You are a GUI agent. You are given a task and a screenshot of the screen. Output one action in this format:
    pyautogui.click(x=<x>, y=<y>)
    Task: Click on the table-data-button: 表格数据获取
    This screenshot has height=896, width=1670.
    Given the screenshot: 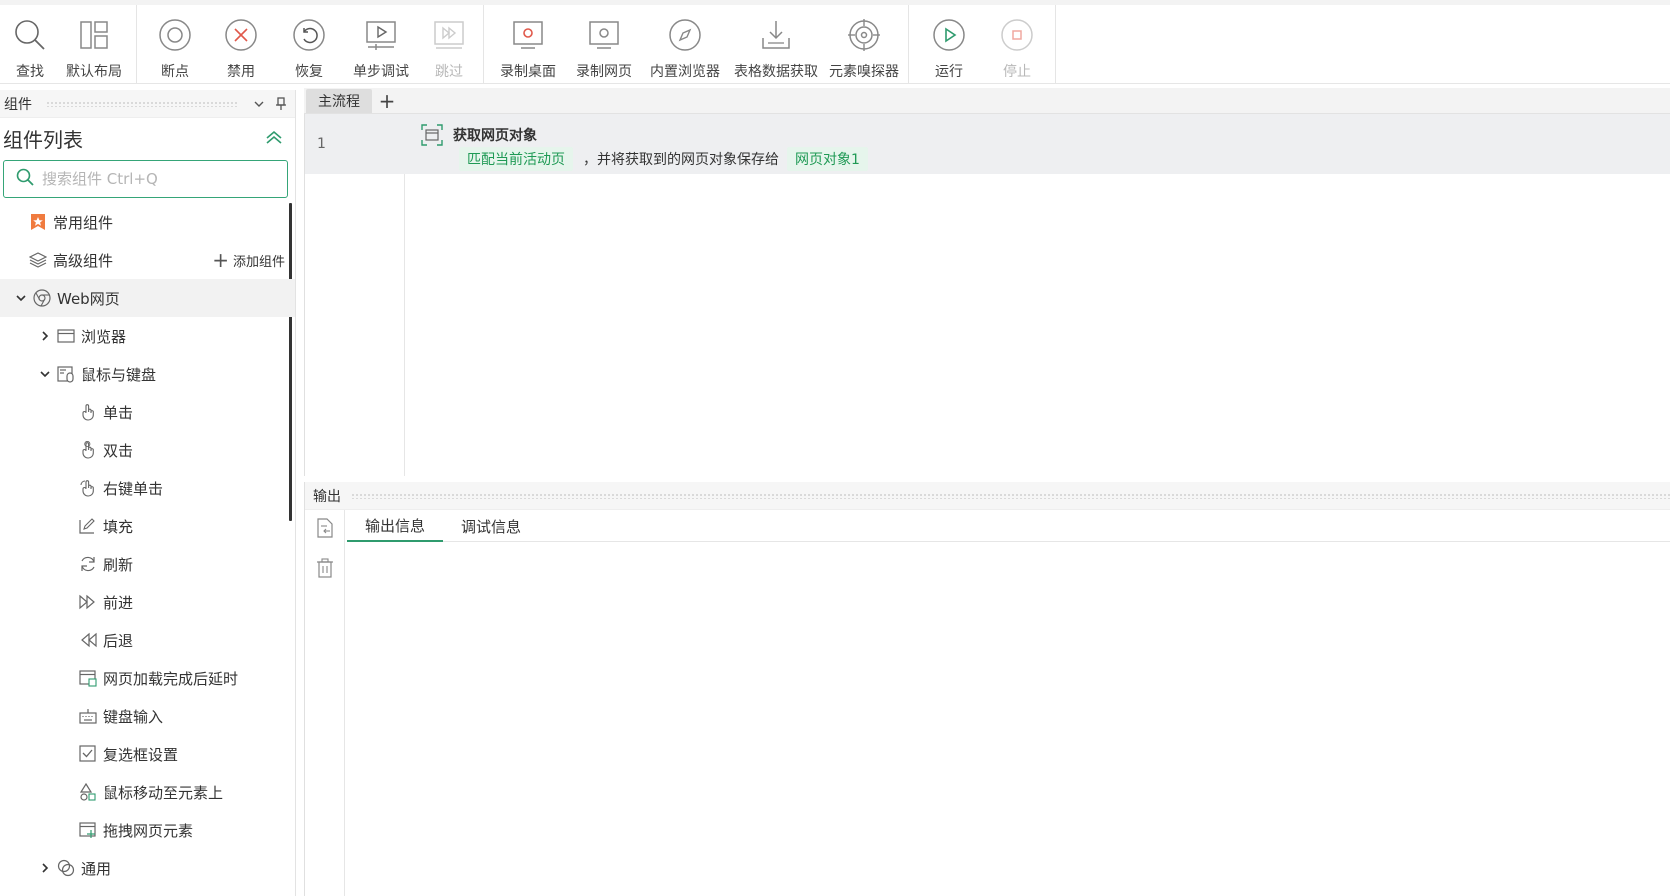 What is the action you would take?
    pyautogui.click(x=776, y=44)
    